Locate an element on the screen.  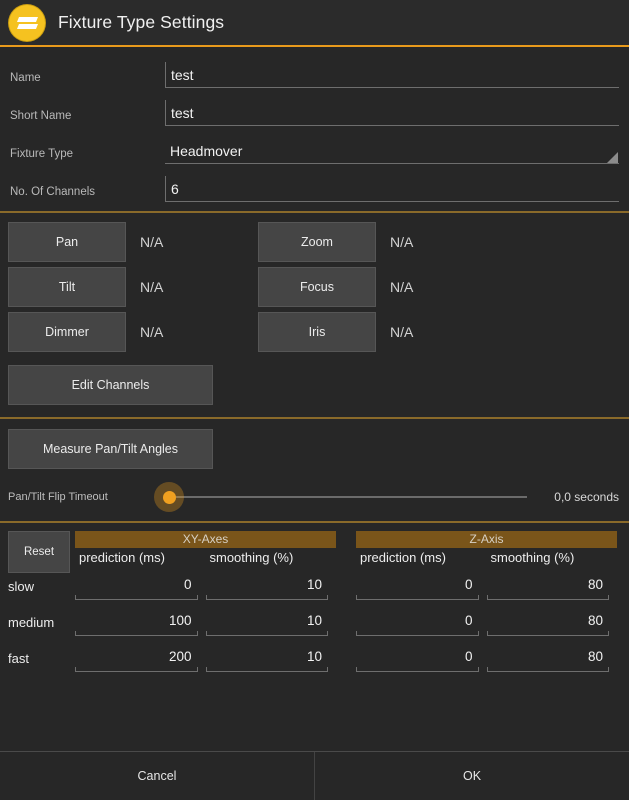
medium-xy-prediction-value: 100 is located at coordinates (180, 620).